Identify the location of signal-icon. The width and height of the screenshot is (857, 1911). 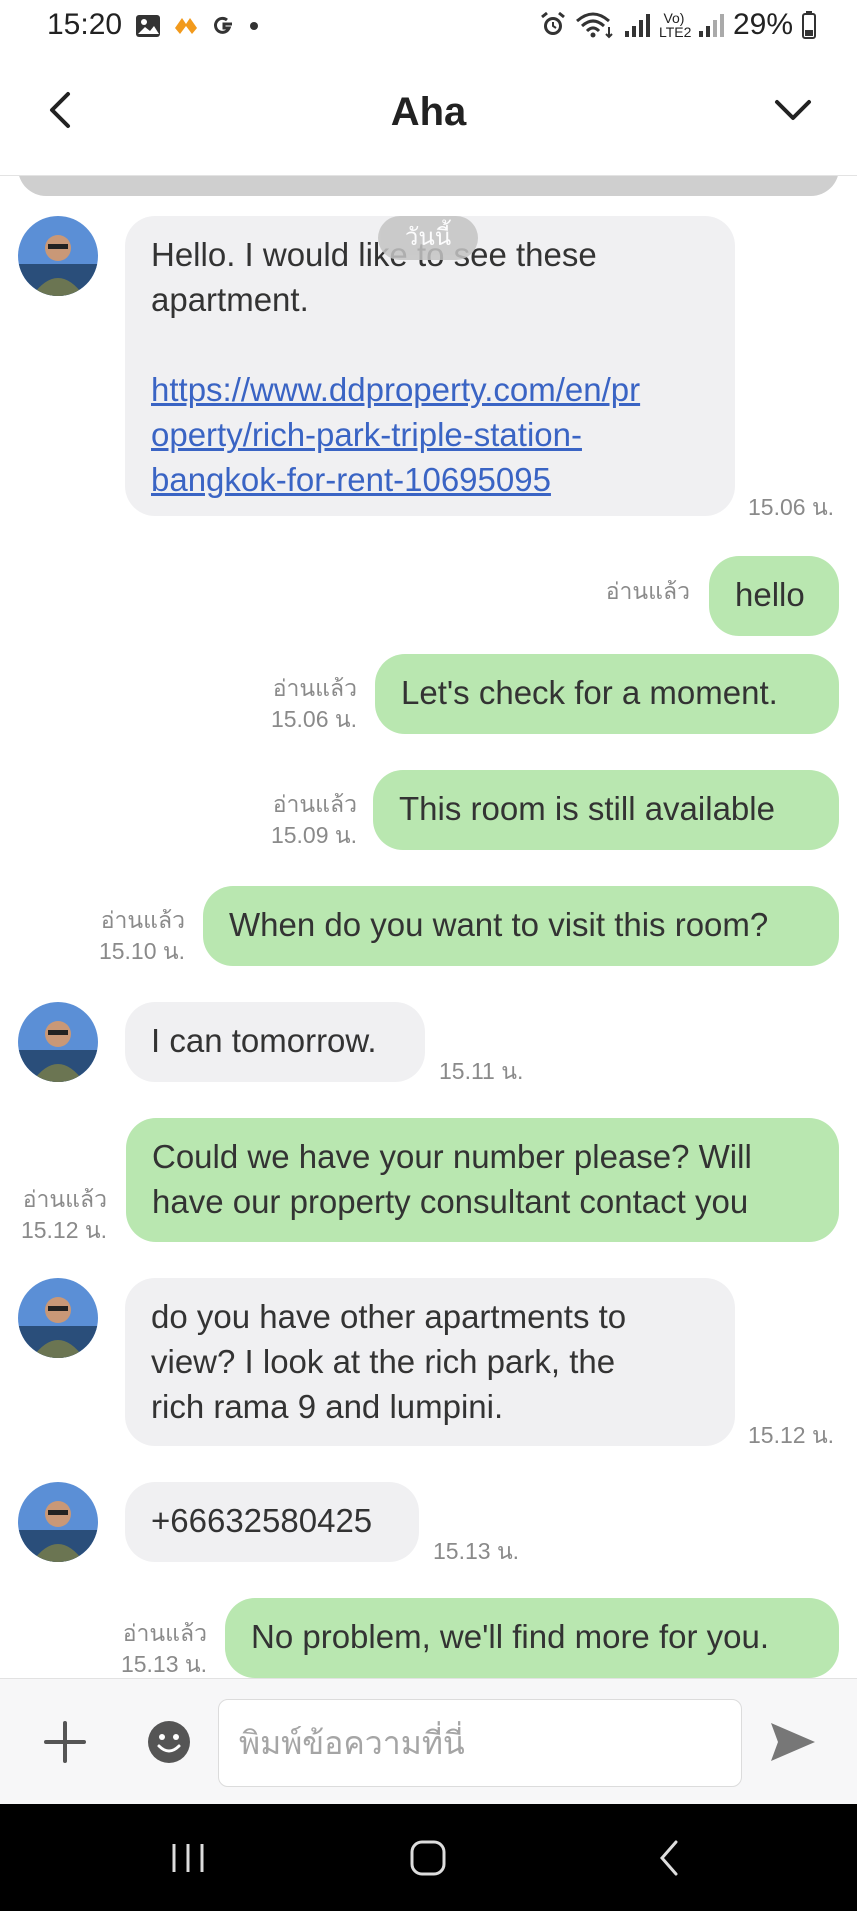
(637, 25).